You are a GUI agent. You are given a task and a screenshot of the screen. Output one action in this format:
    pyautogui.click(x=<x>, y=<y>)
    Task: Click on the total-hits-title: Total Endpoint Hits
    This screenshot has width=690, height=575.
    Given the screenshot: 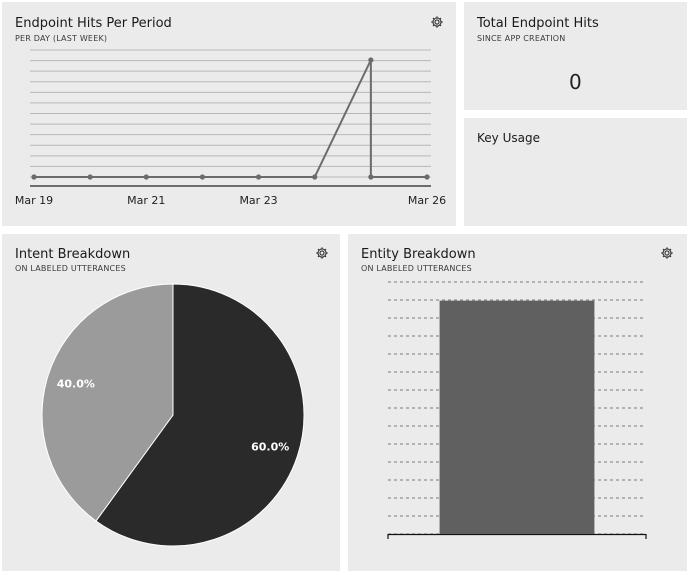 What is the action you would take?
    pyautogui.click(x=538, y=23)
    